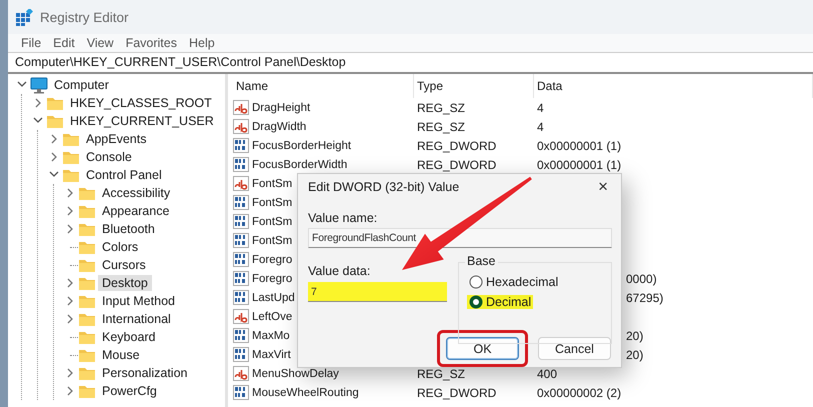 This screenshot has width=813, height=407. Describe the element at coordinates (323, 86) in the screenshot. I see `column-header: Name` at that location.